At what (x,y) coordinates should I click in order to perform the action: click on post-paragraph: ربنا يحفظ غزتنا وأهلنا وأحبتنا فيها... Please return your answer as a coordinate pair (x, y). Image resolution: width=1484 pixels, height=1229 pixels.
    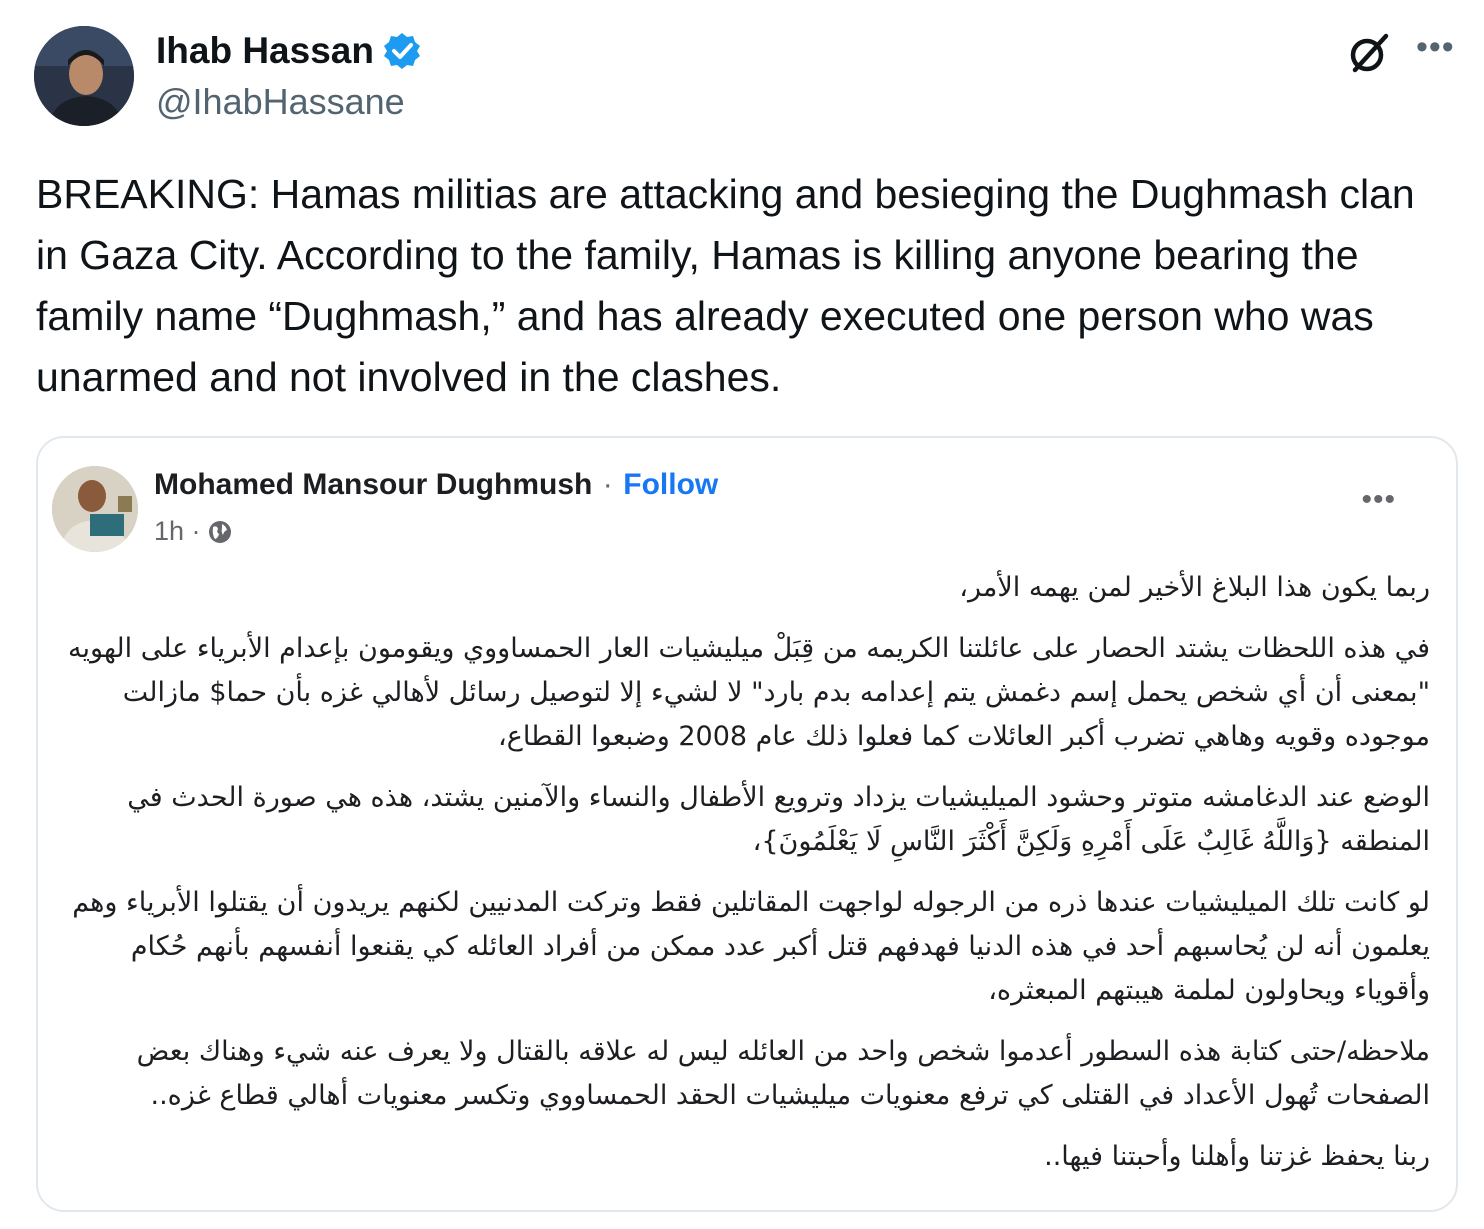
    Looking at the image, I should click on (1237, 1156).